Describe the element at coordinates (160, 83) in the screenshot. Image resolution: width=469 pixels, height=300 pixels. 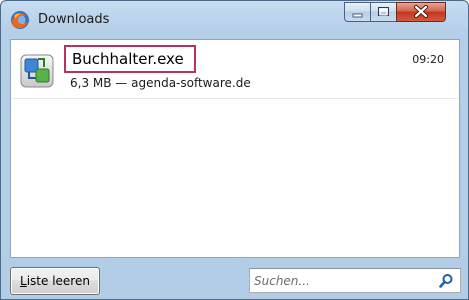
I see `download-info: 6,3 MB — agenda-software.de` at that location.